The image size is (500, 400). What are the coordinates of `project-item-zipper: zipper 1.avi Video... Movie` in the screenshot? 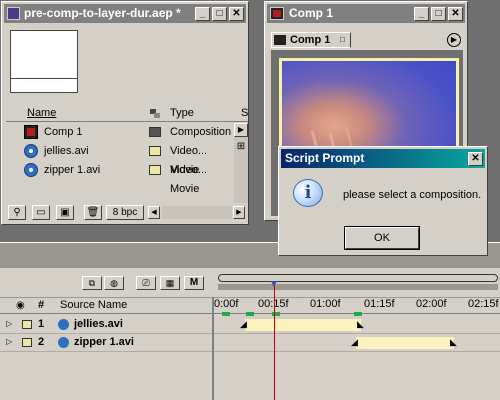 It's located at (123, 178).